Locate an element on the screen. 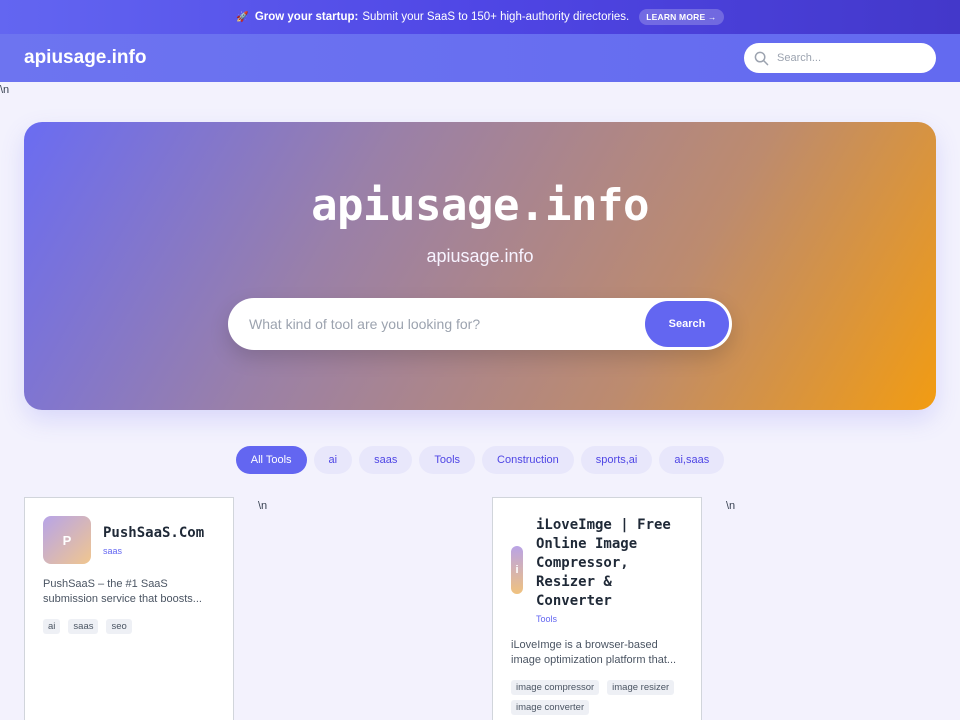 This screenshot has width=960, height=720. promo-bold-text: Grow your startup: is located at coordinates (306, 17).